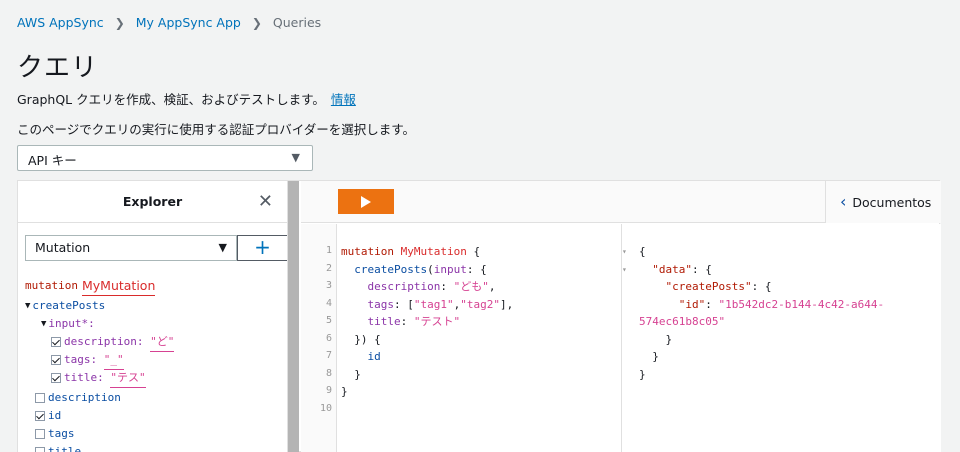  Describe the element at coordinates (99, 324) in the screenshot. I see `tree-arg-input: ▼ input*:` at that location.